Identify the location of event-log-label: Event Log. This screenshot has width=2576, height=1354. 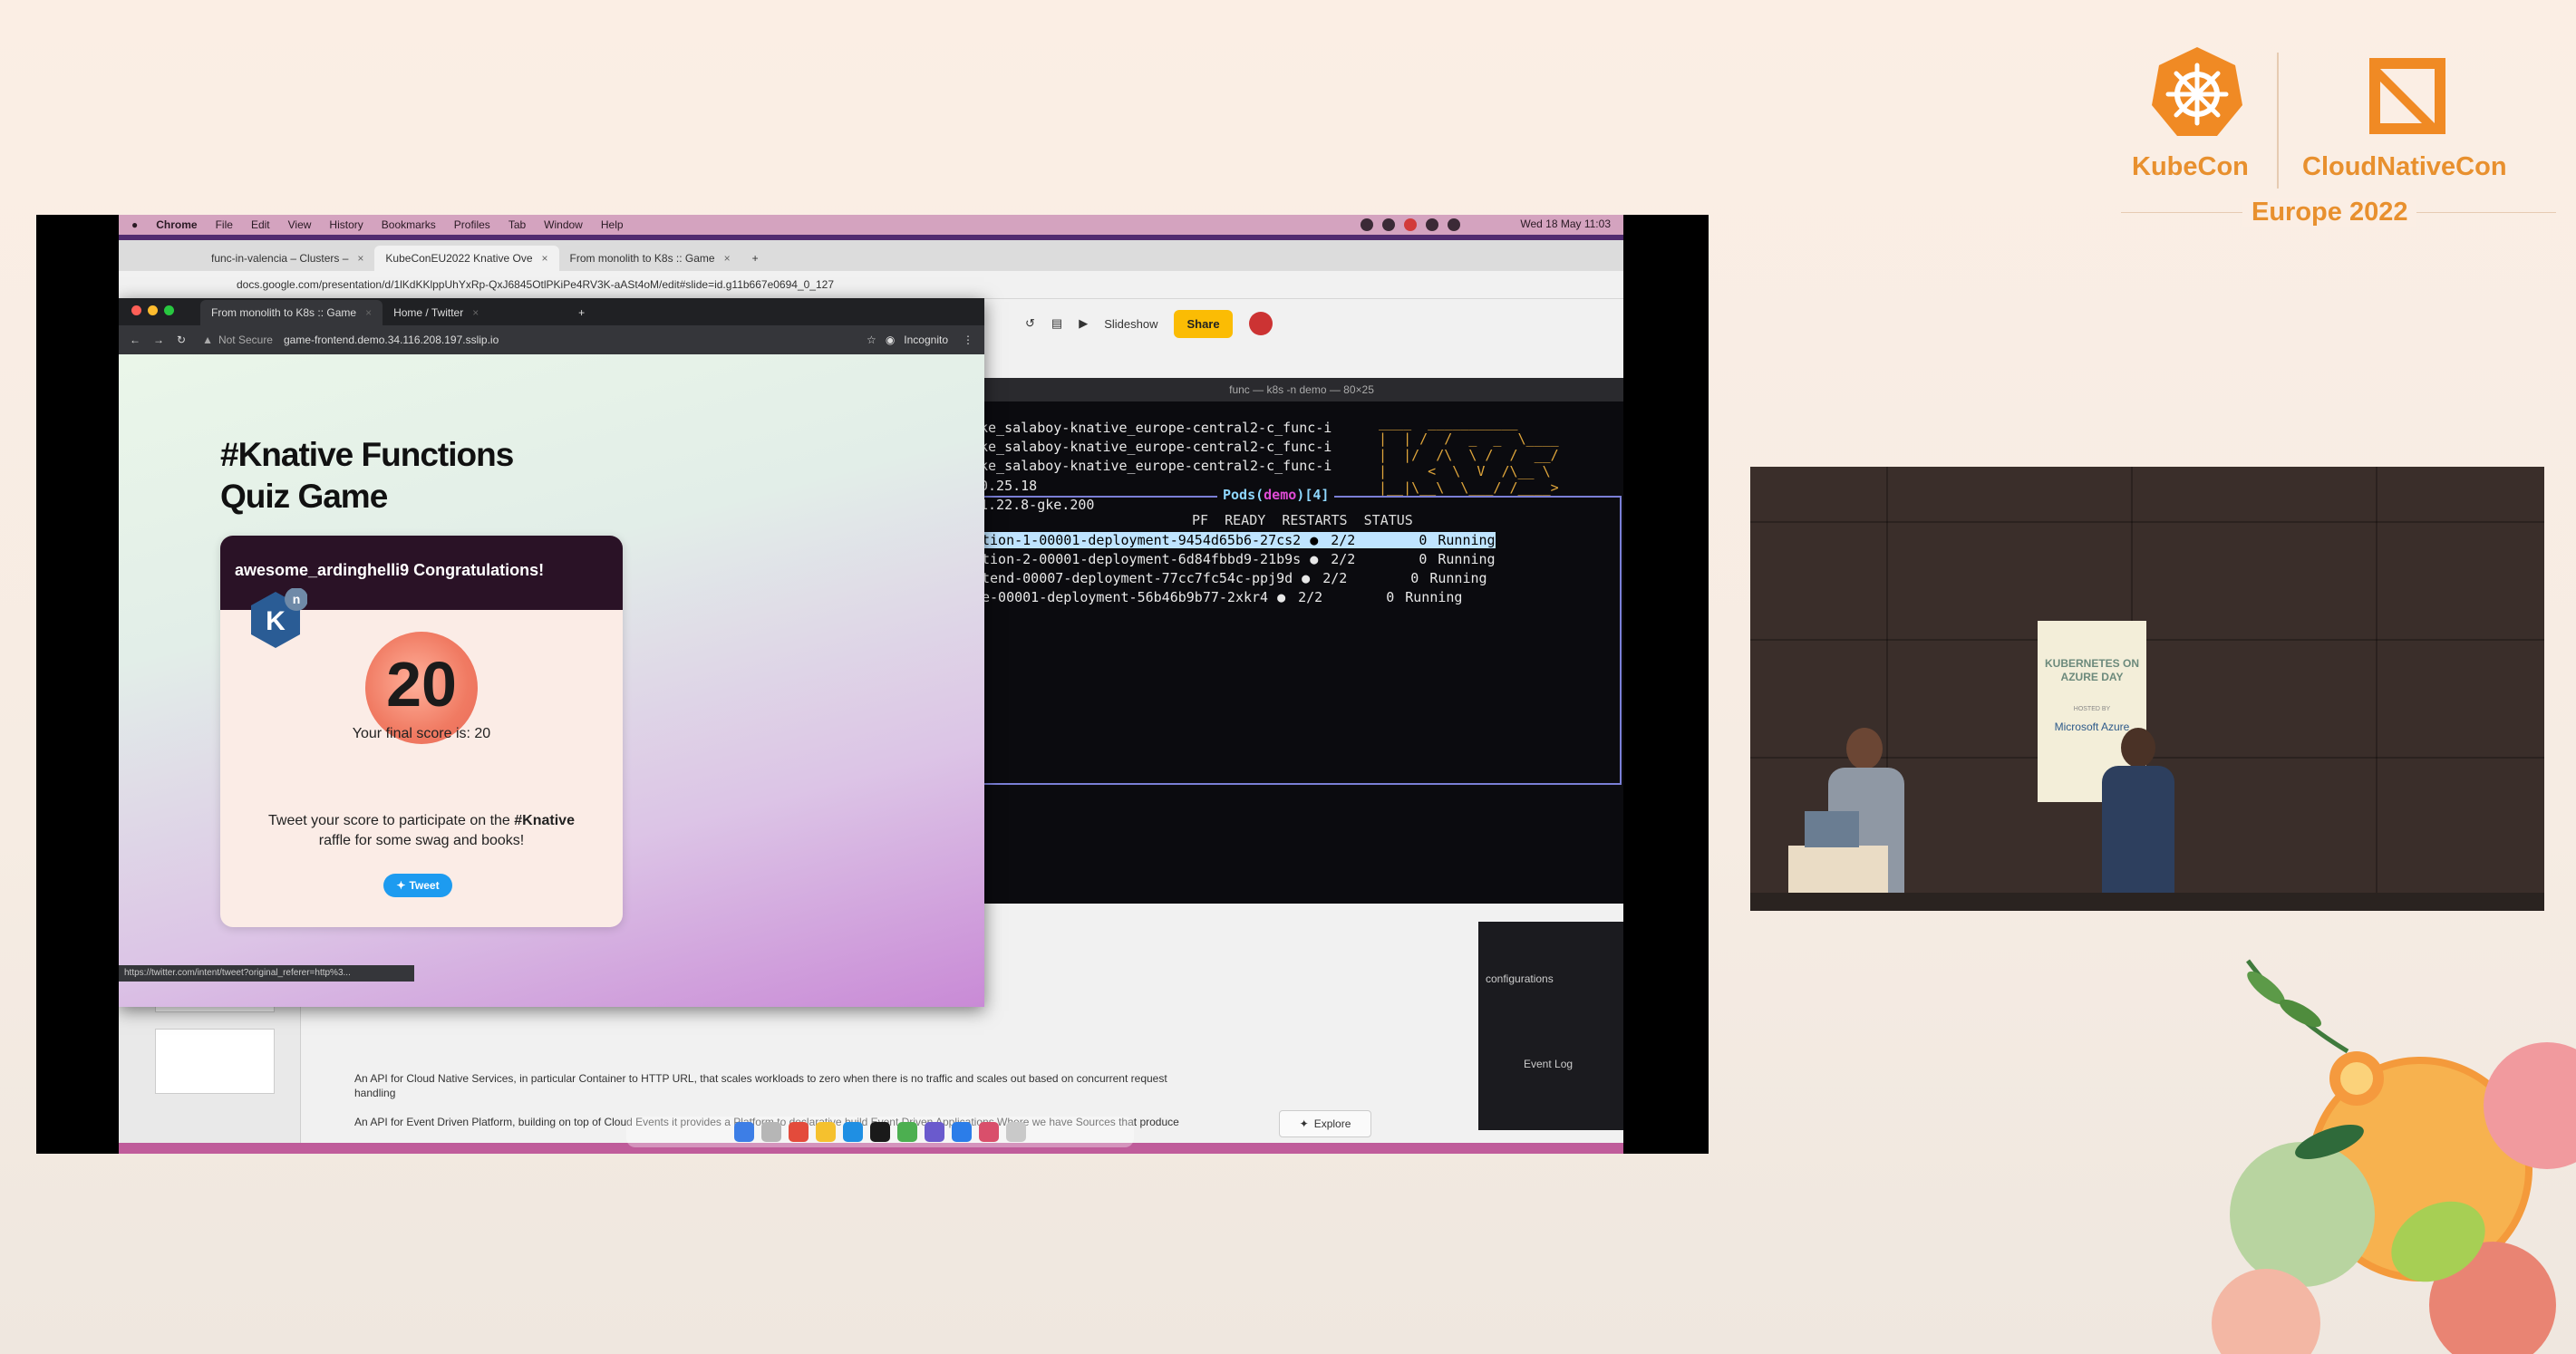
(1549, 1064).